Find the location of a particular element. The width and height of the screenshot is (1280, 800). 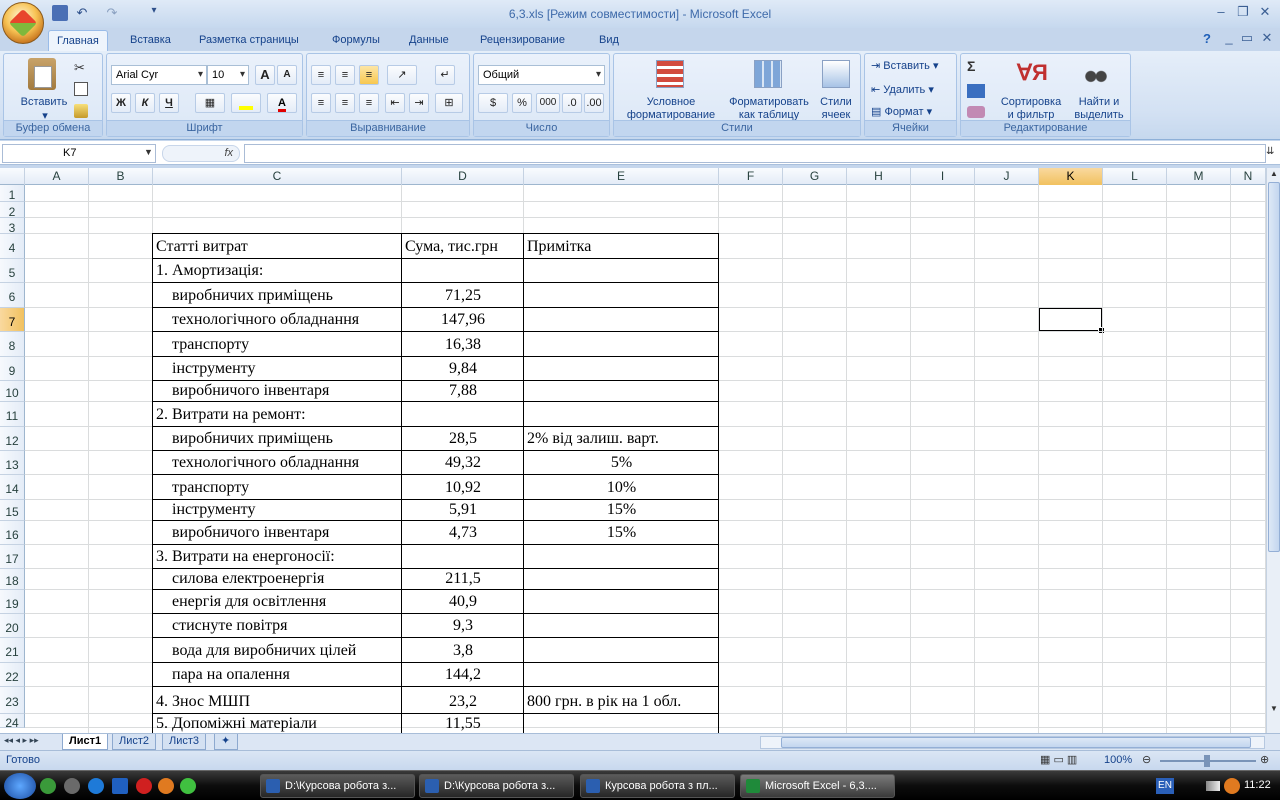

cell-styles-icon is located at coordinates (836, 74).